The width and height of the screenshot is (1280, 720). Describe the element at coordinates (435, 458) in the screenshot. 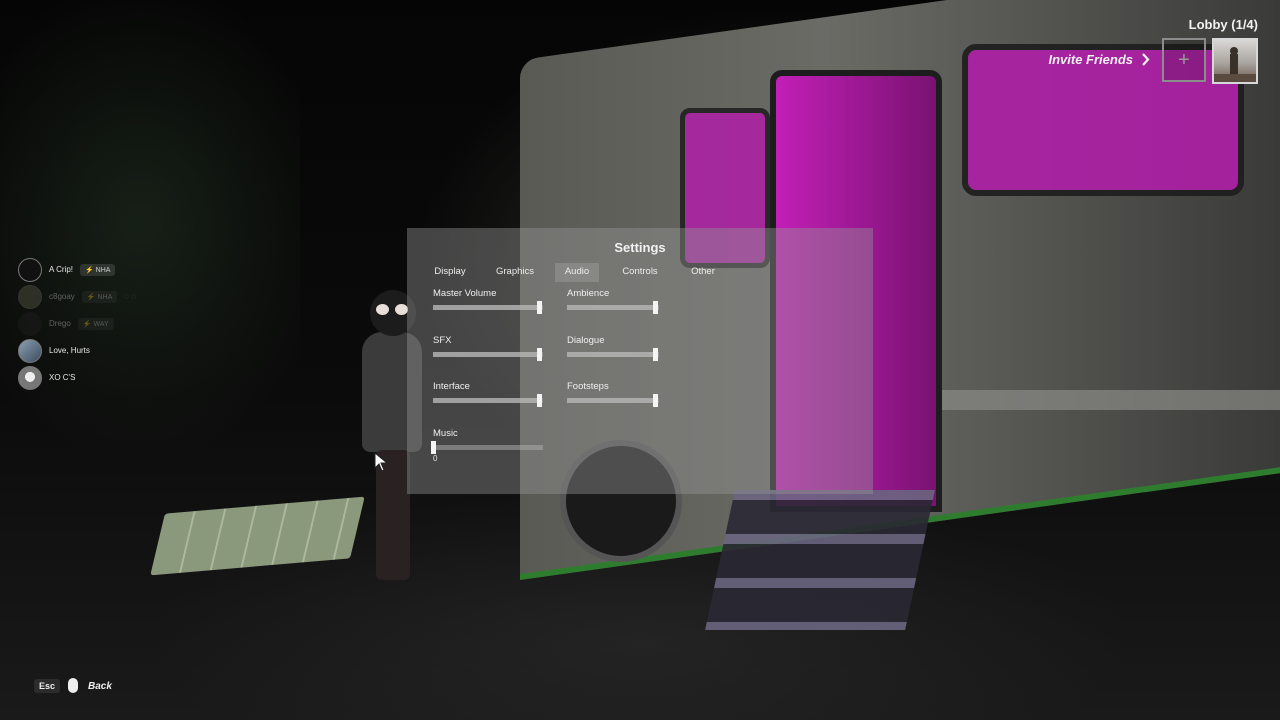

I see `music-value: 0` at that location.